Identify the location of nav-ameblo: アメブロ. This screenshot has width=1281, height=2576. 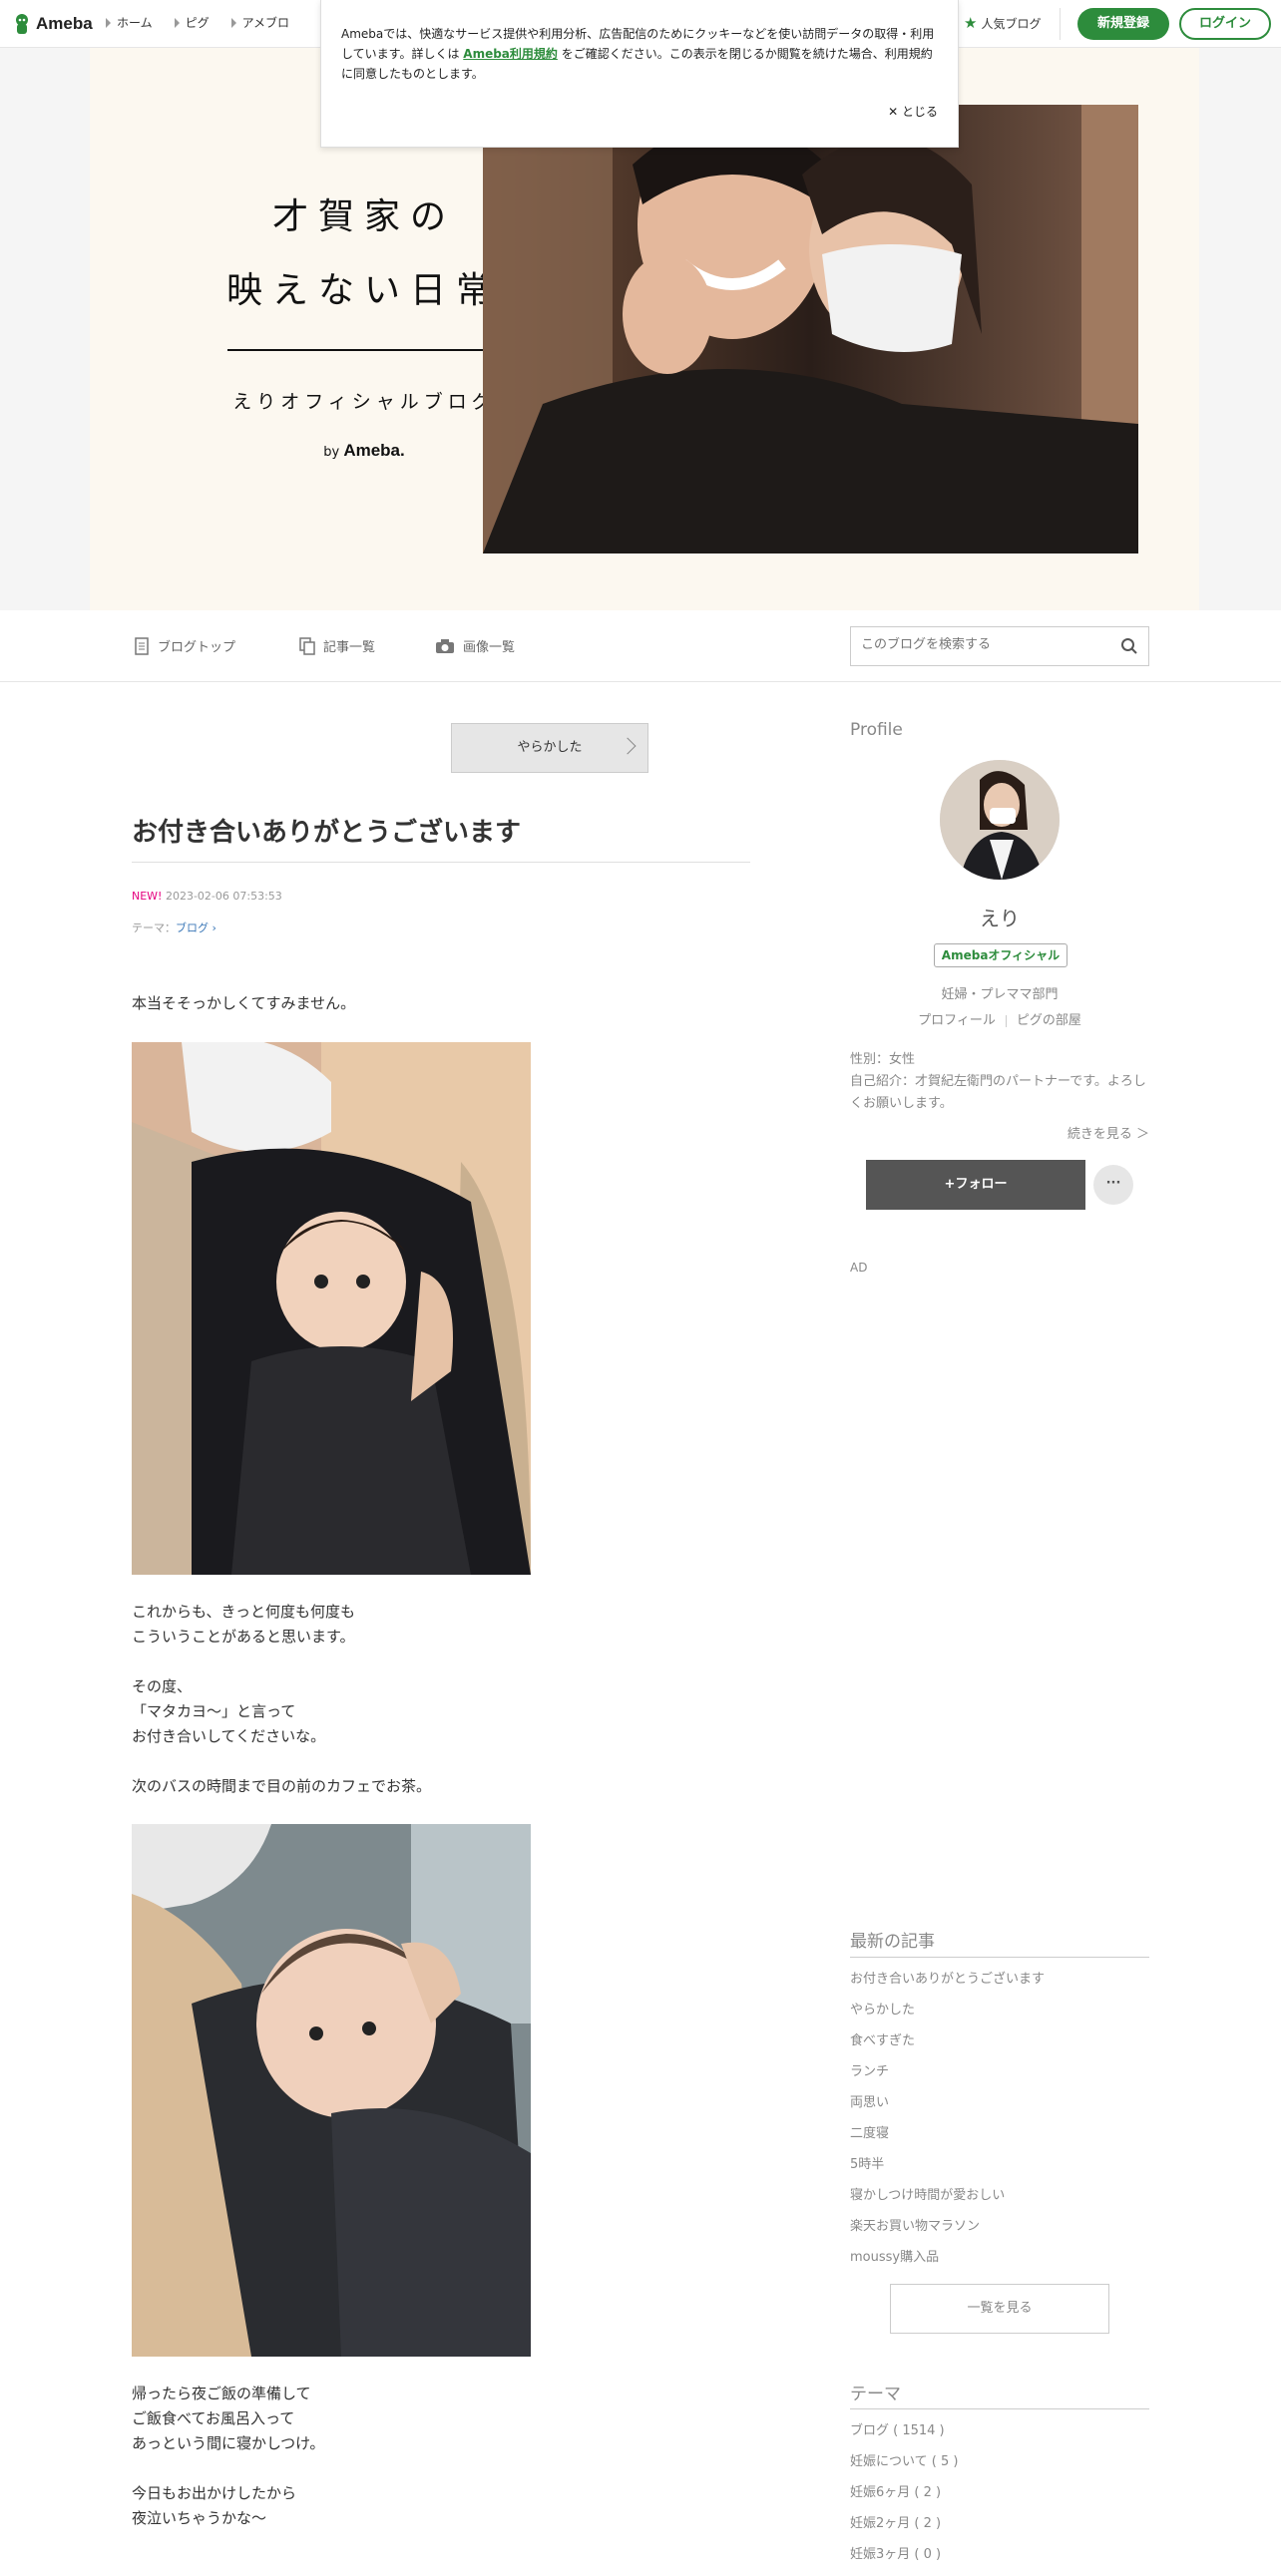
(260, 22).